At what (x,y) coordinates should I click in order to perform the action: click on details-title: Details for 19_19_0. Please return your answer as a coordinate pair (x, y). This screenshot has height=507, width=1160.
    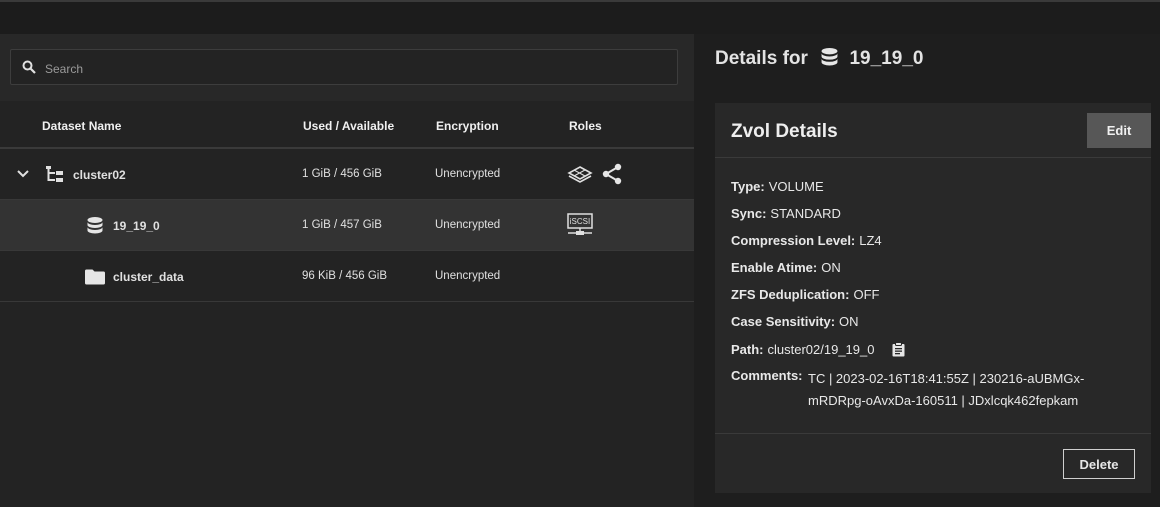
    Looking at the image, I should click on (819, 59).